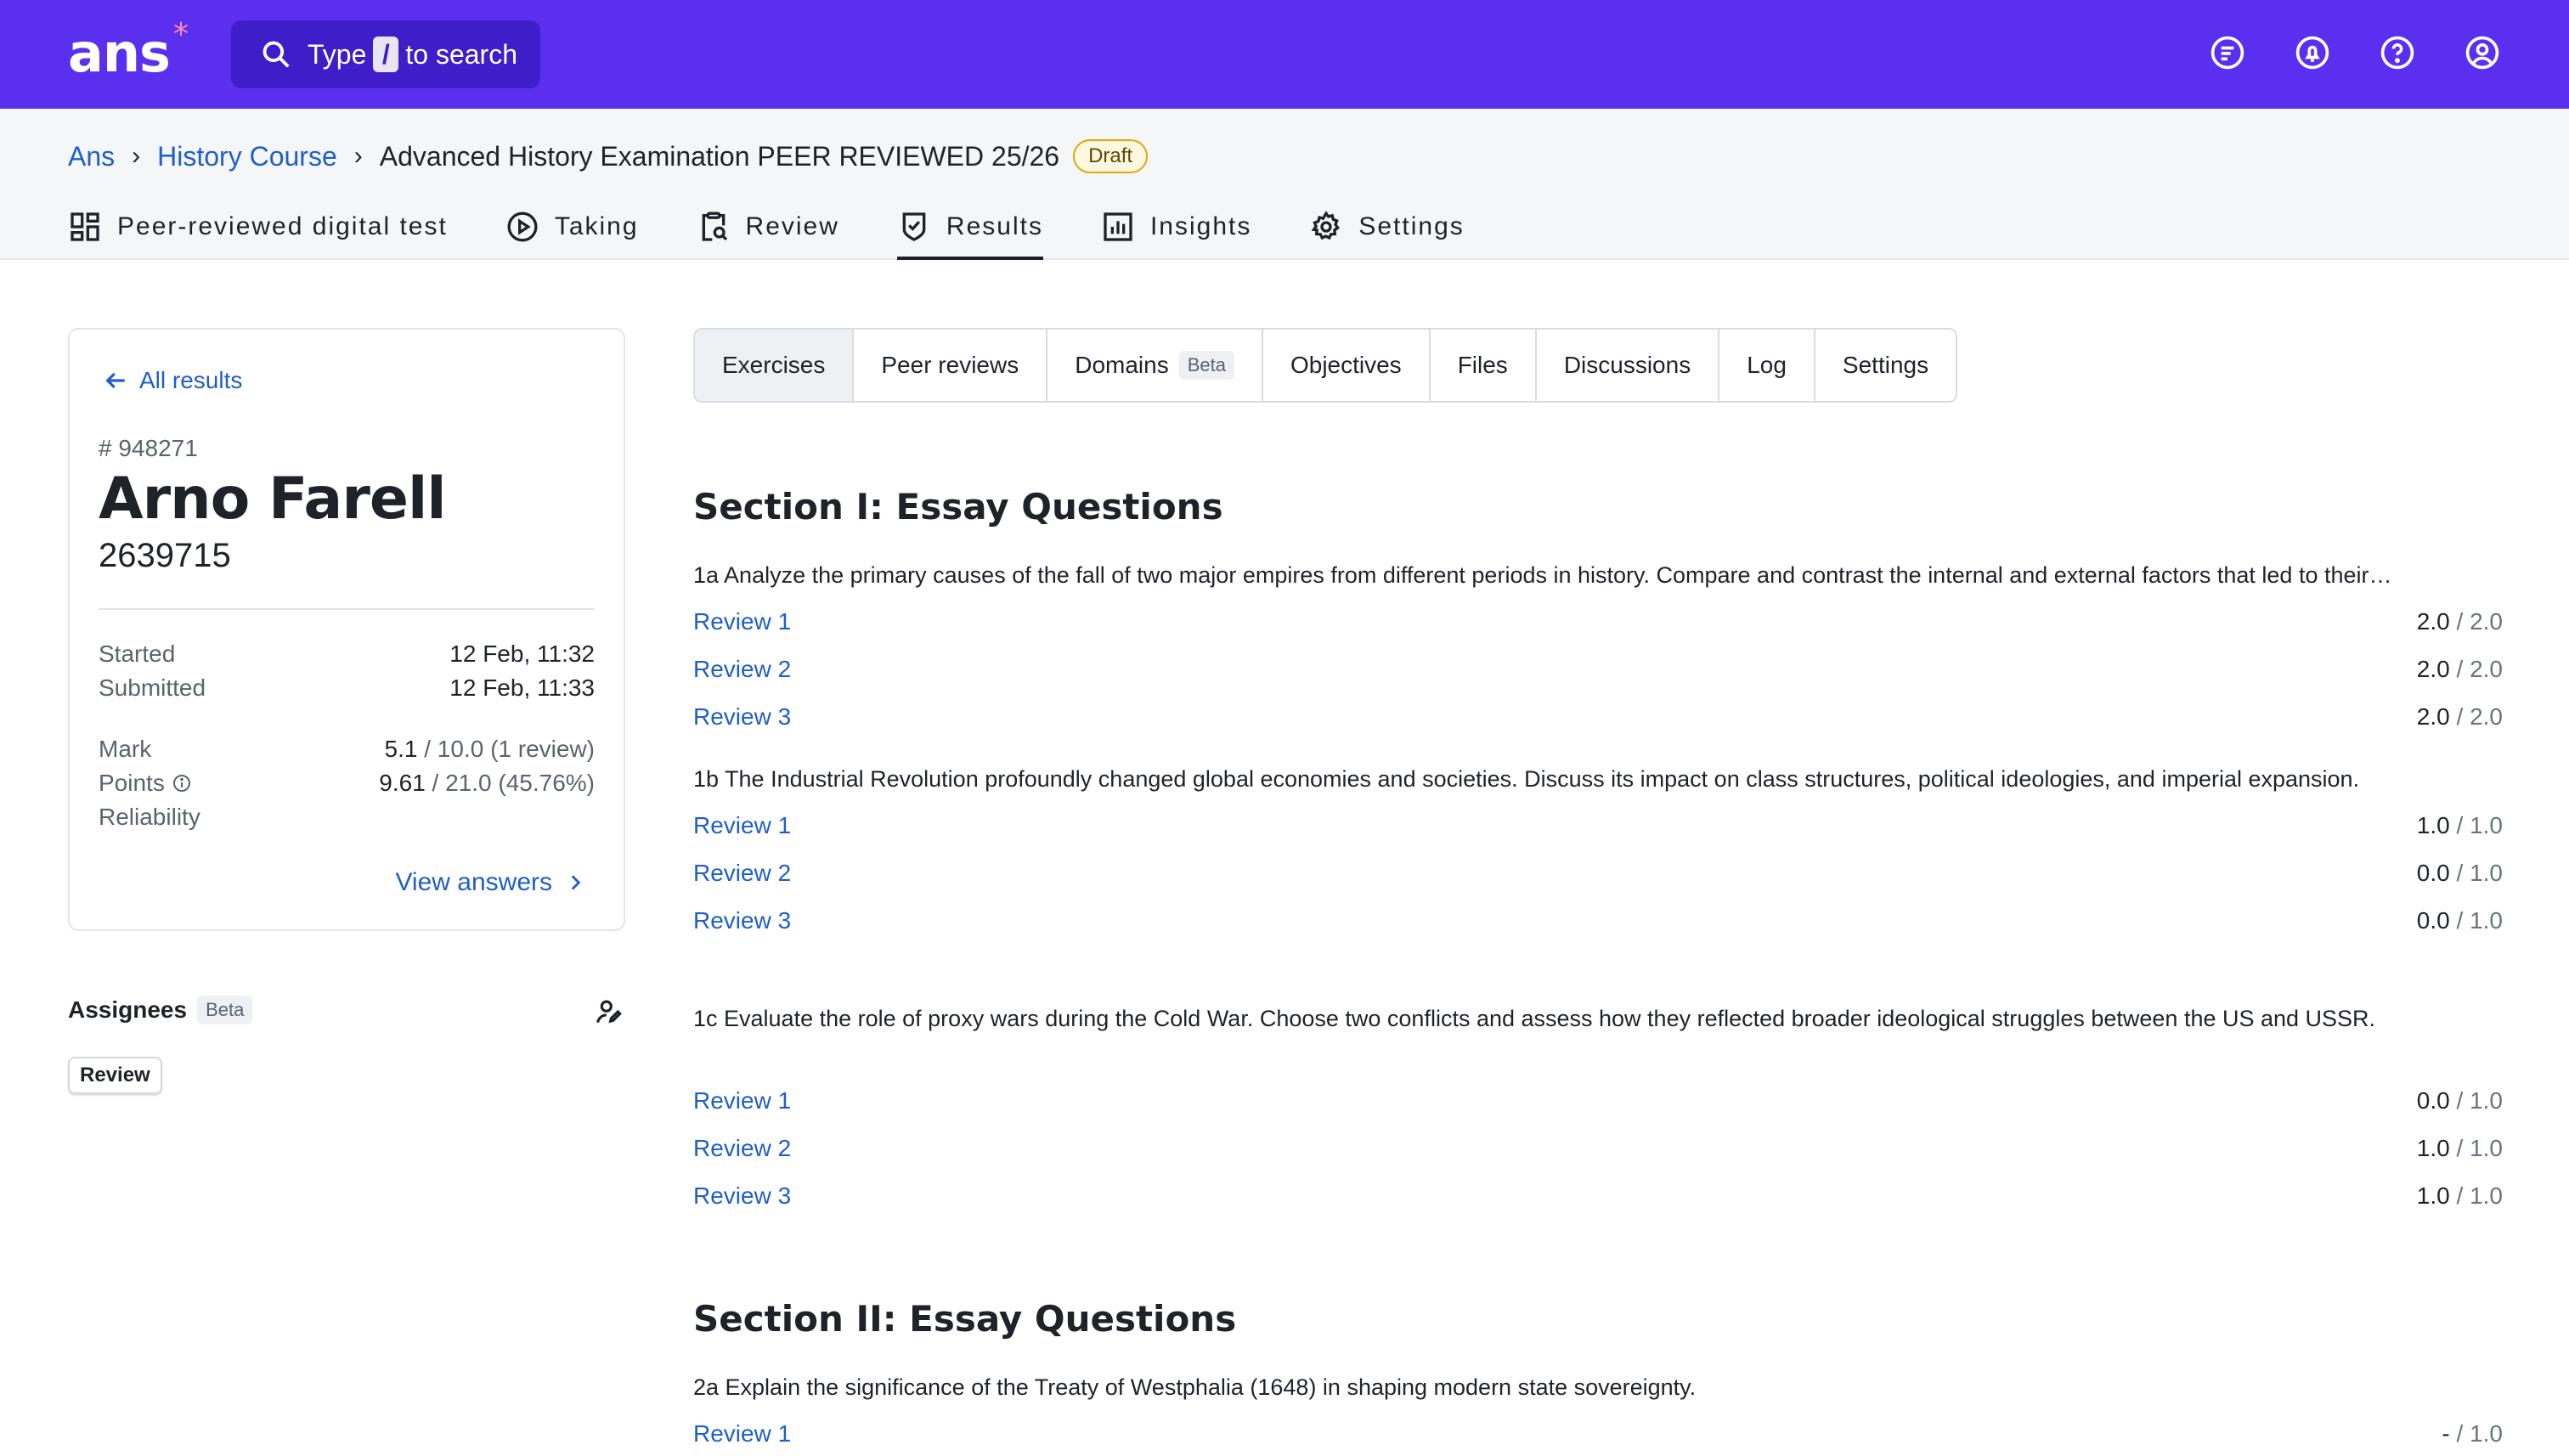  Describe the element at coordinates (2398, 53) in the screenshot. I see `help-icon` at that location.